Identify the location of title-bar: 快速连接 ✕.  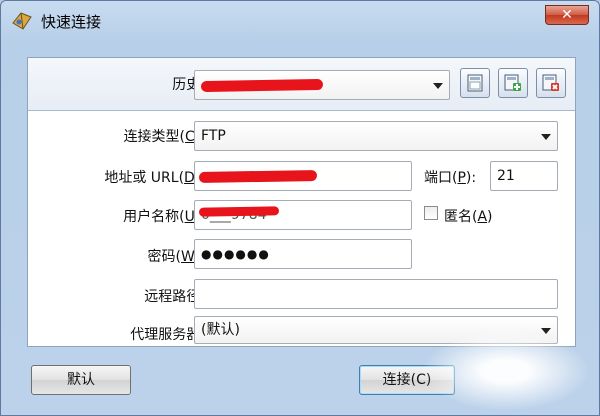
(300, 21).